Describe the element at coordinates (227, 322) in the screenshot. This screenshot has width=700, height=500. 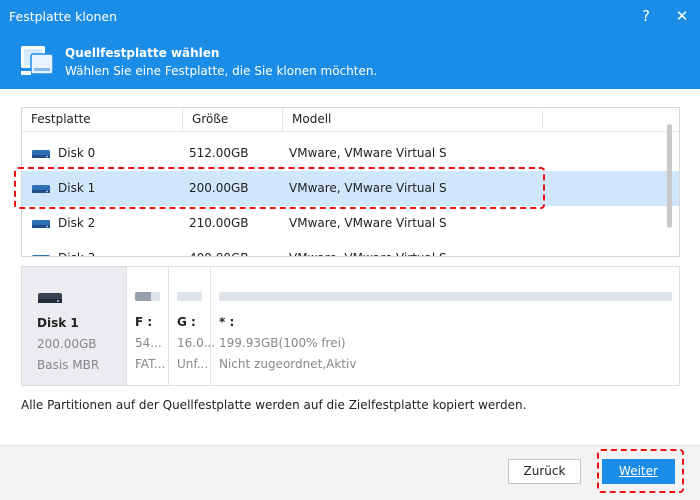
I see `partition-letter: * :` at that location.